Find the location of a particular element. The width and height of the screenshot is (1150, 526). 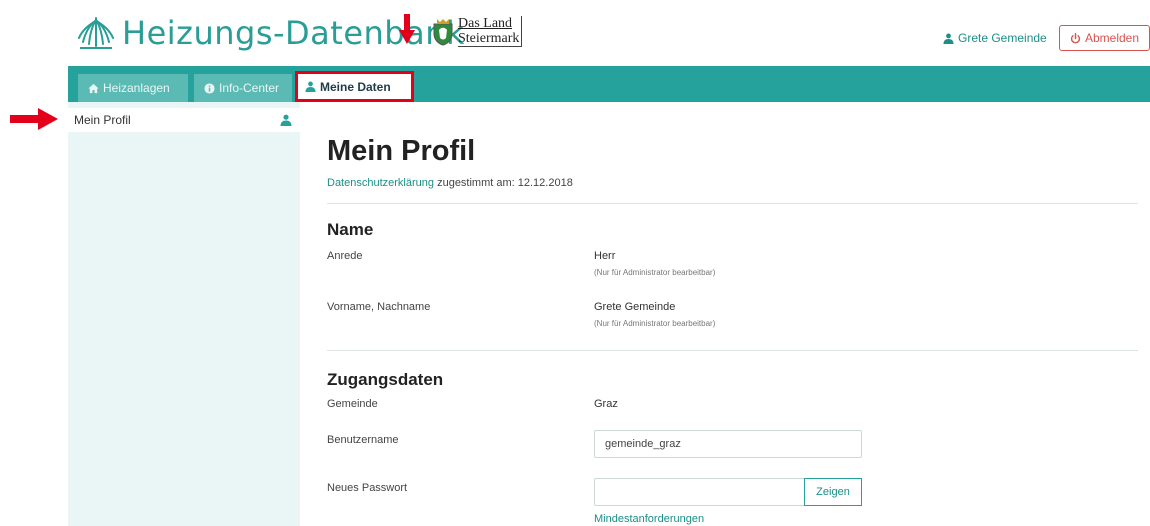

main-nav: Heizanlagen Info-Center Meine Daten is located at coordinates (609, 84).